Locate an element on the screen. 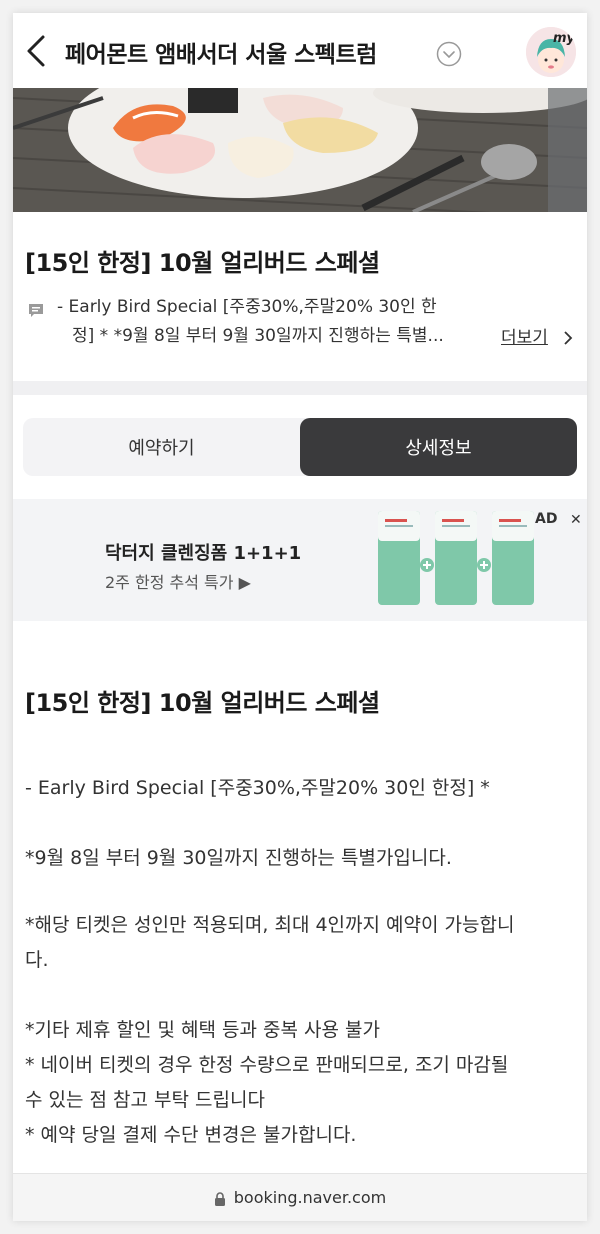  page-title: 페어몬트 앰배서더 서울 스펙트럼 is located at coordinates (221, 55).